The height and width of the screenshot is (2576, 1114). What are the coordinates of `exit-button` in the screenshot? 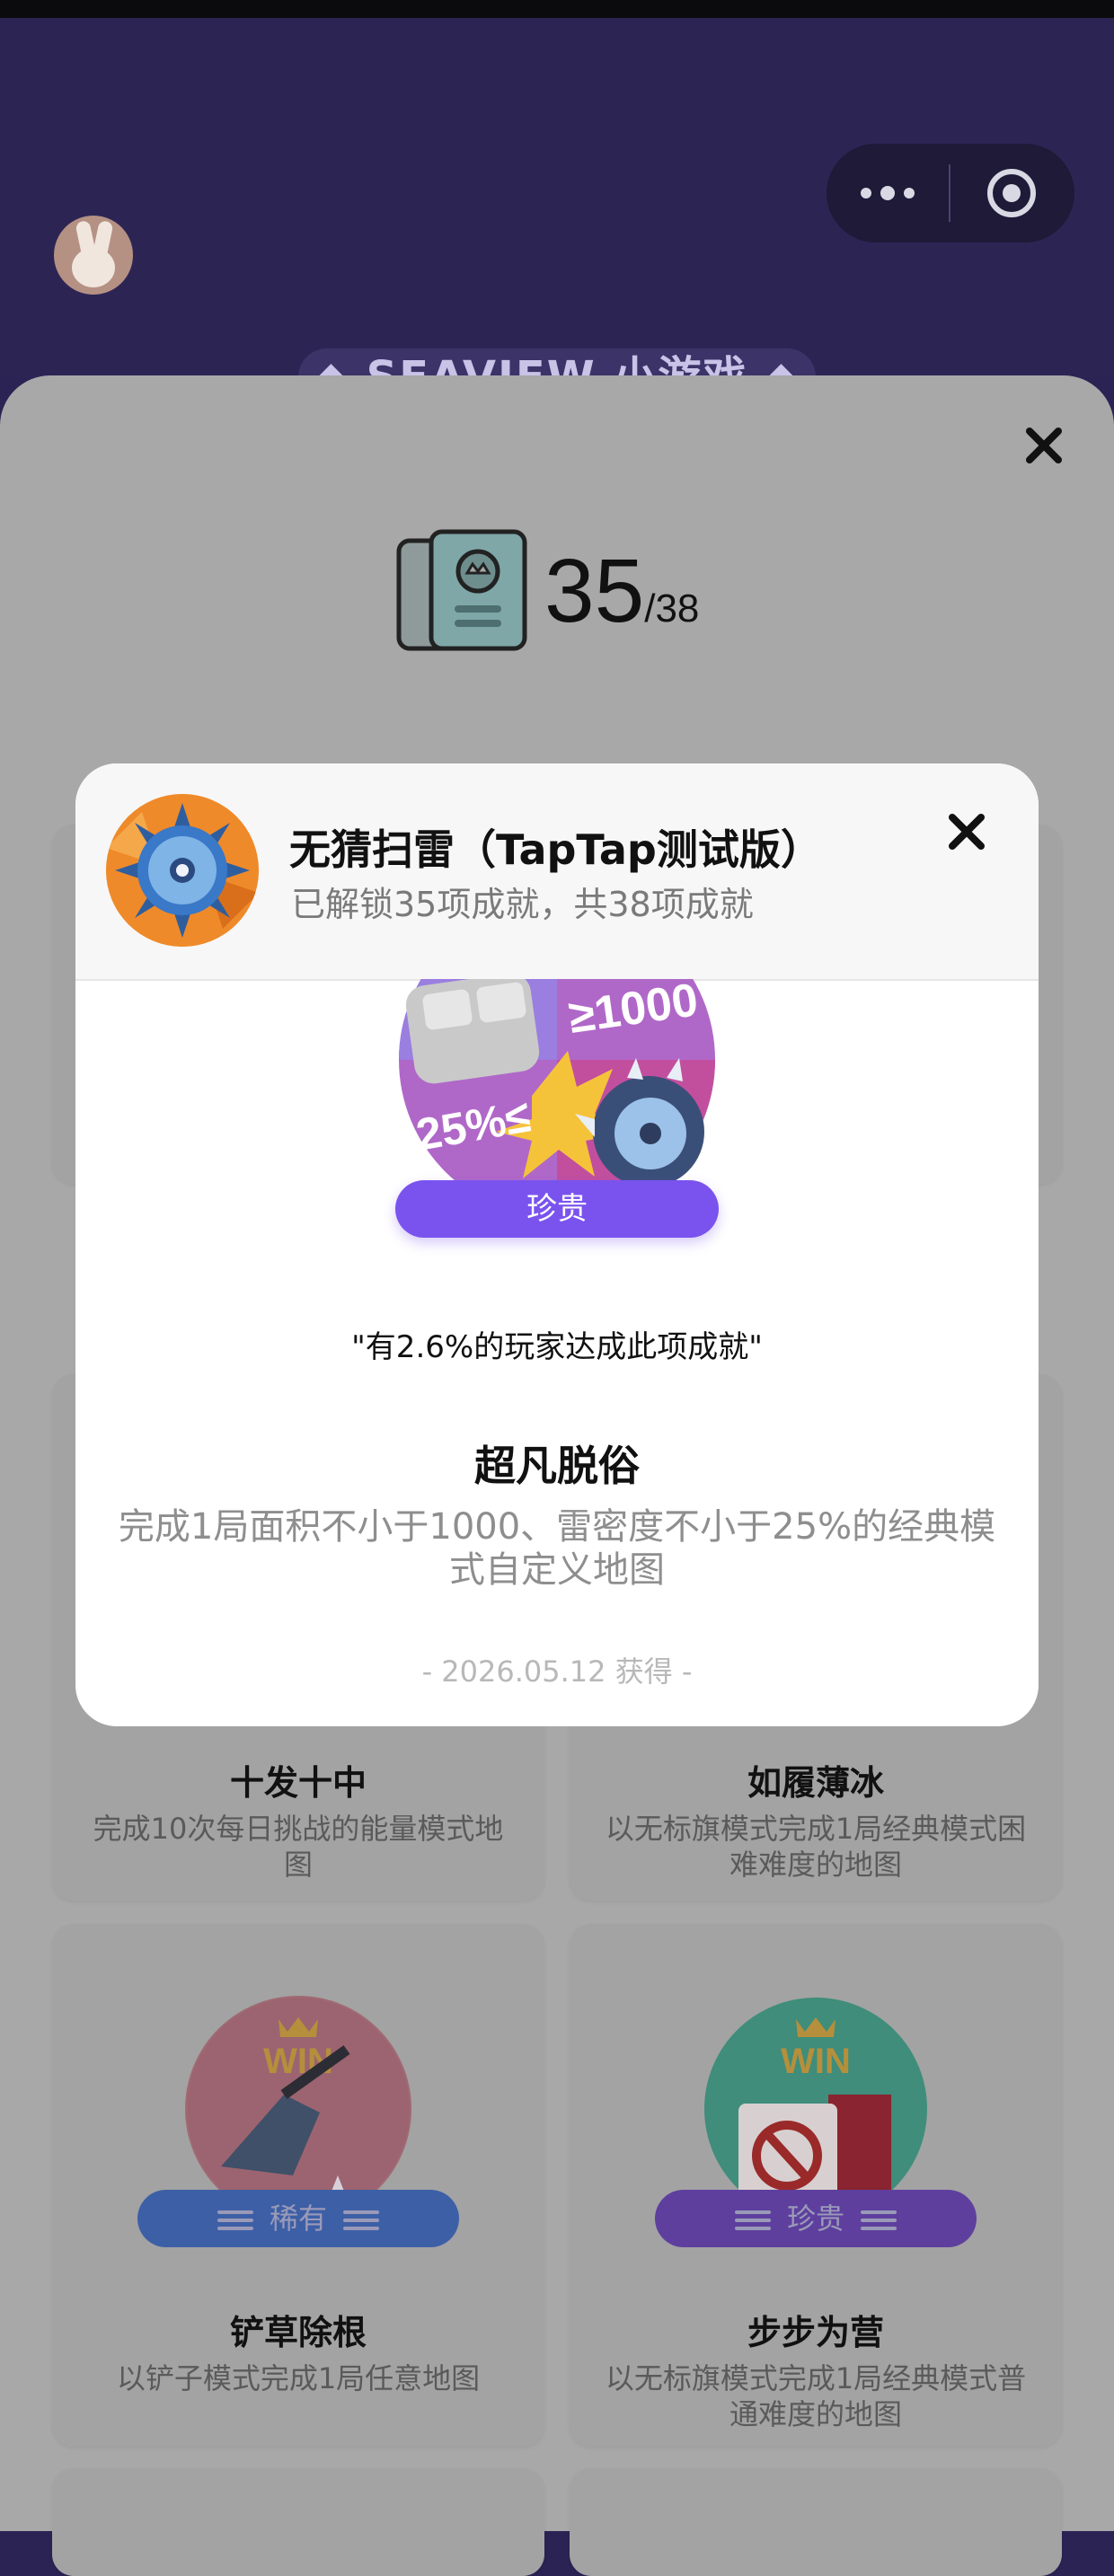 It's located at (1011, 193).